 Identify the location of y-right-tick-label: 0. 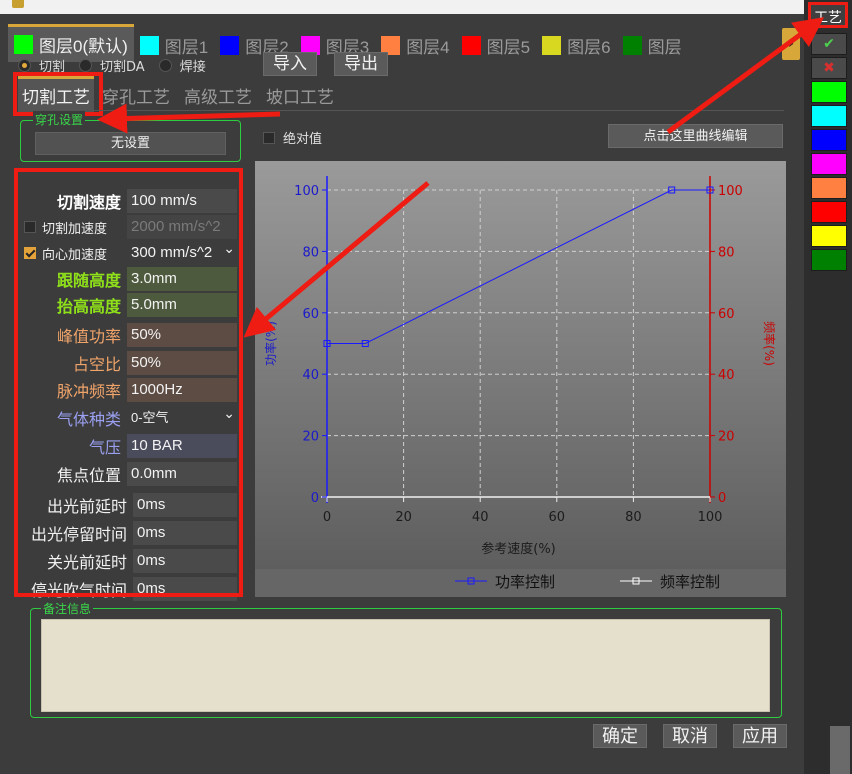
(722, 498).